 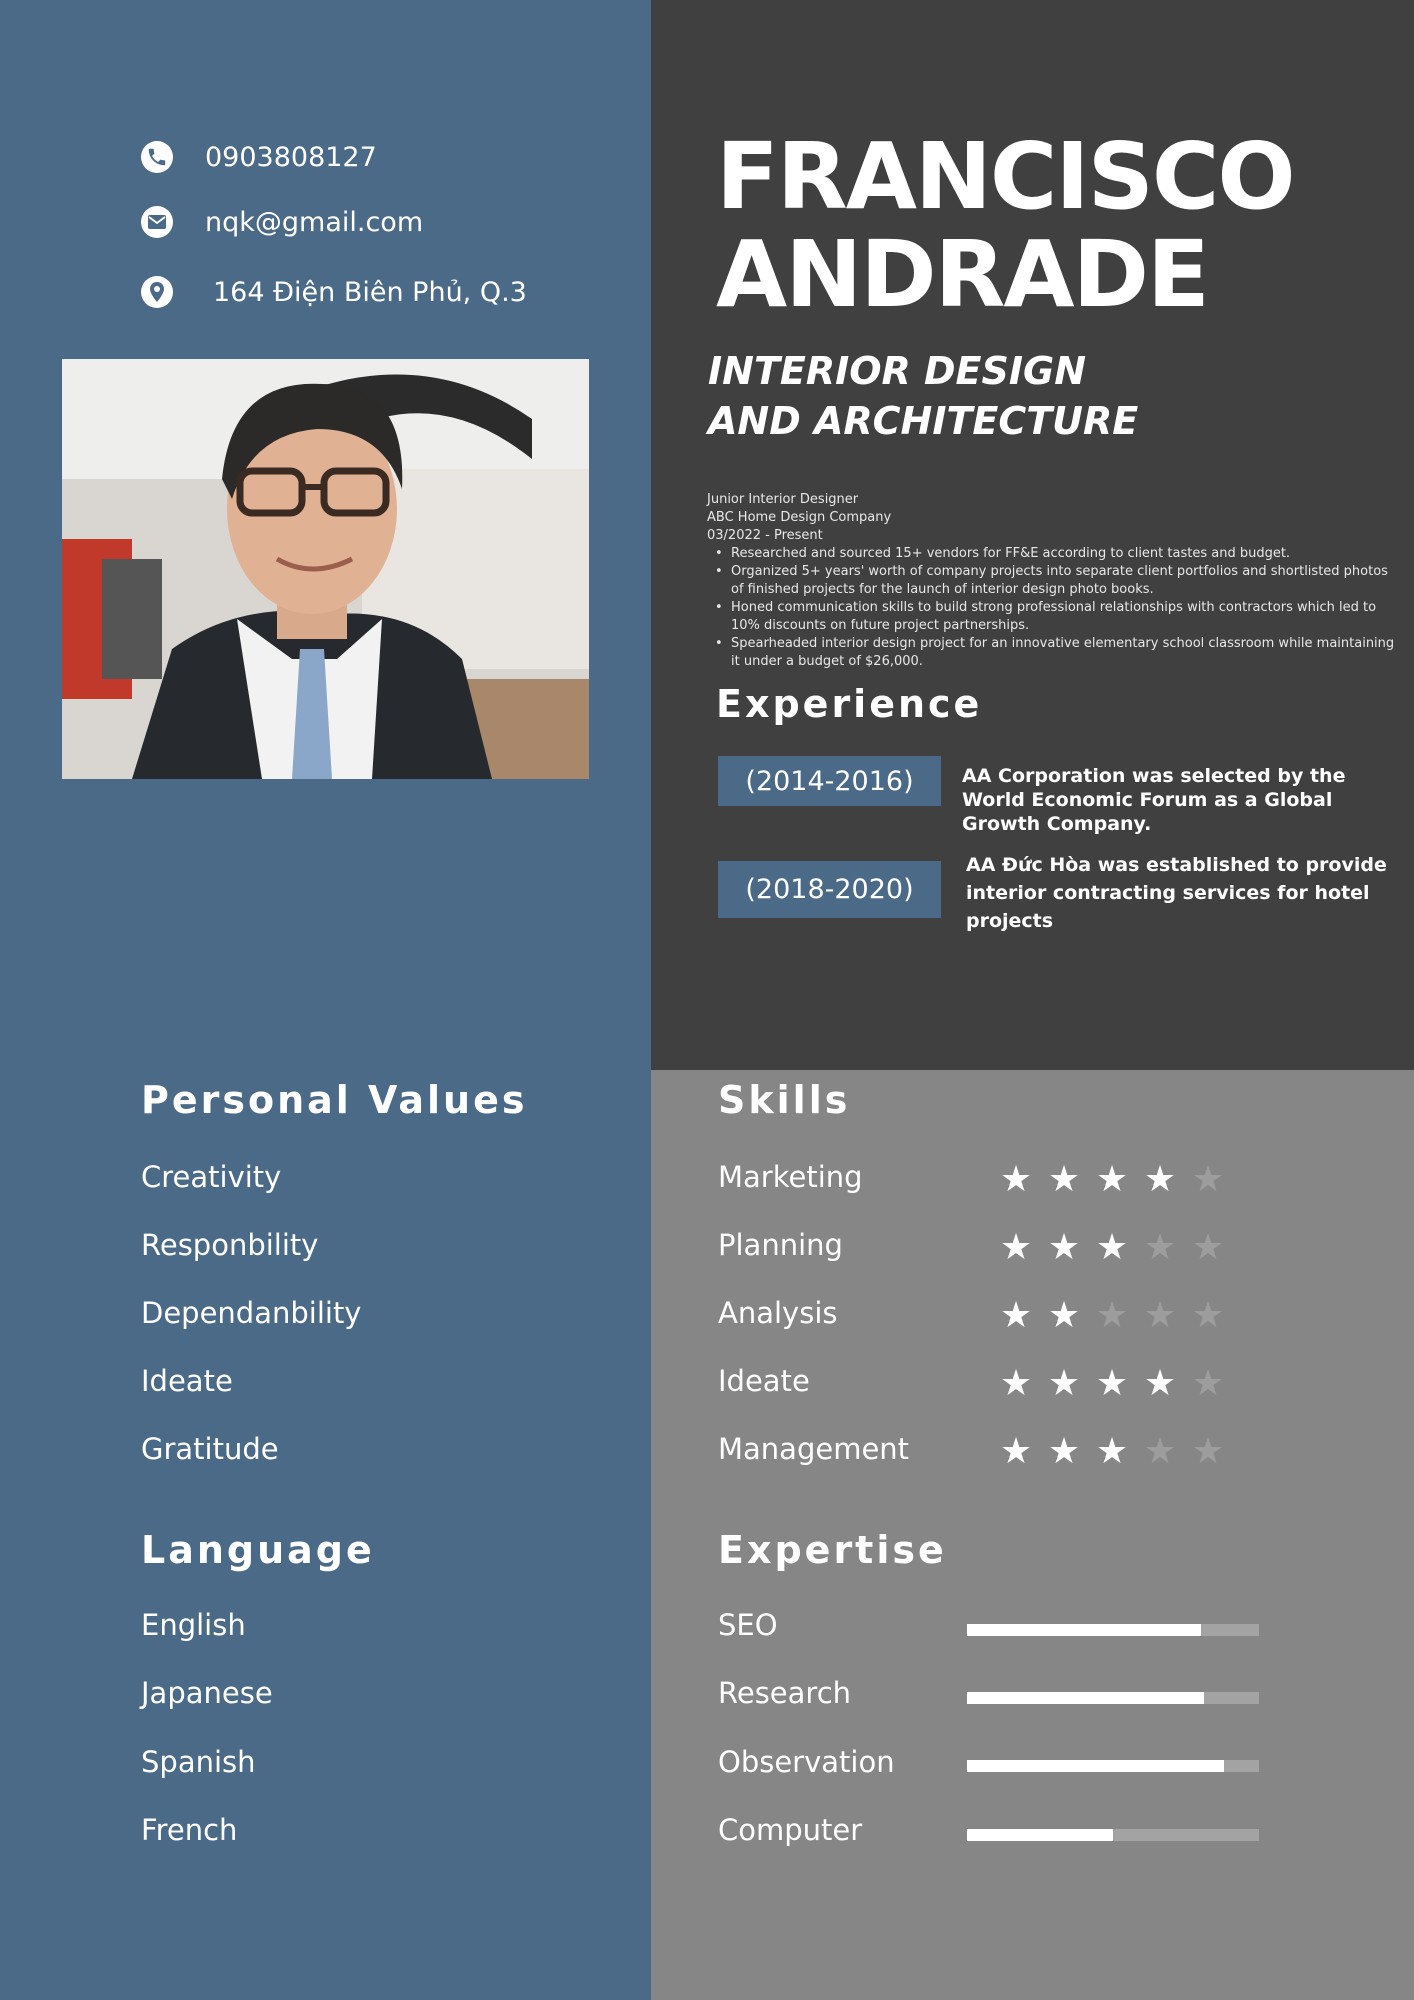 What do you see at coordinates (325, 569) in the screenshot?
I see `profile-photo` at bounding box center [325, 569].